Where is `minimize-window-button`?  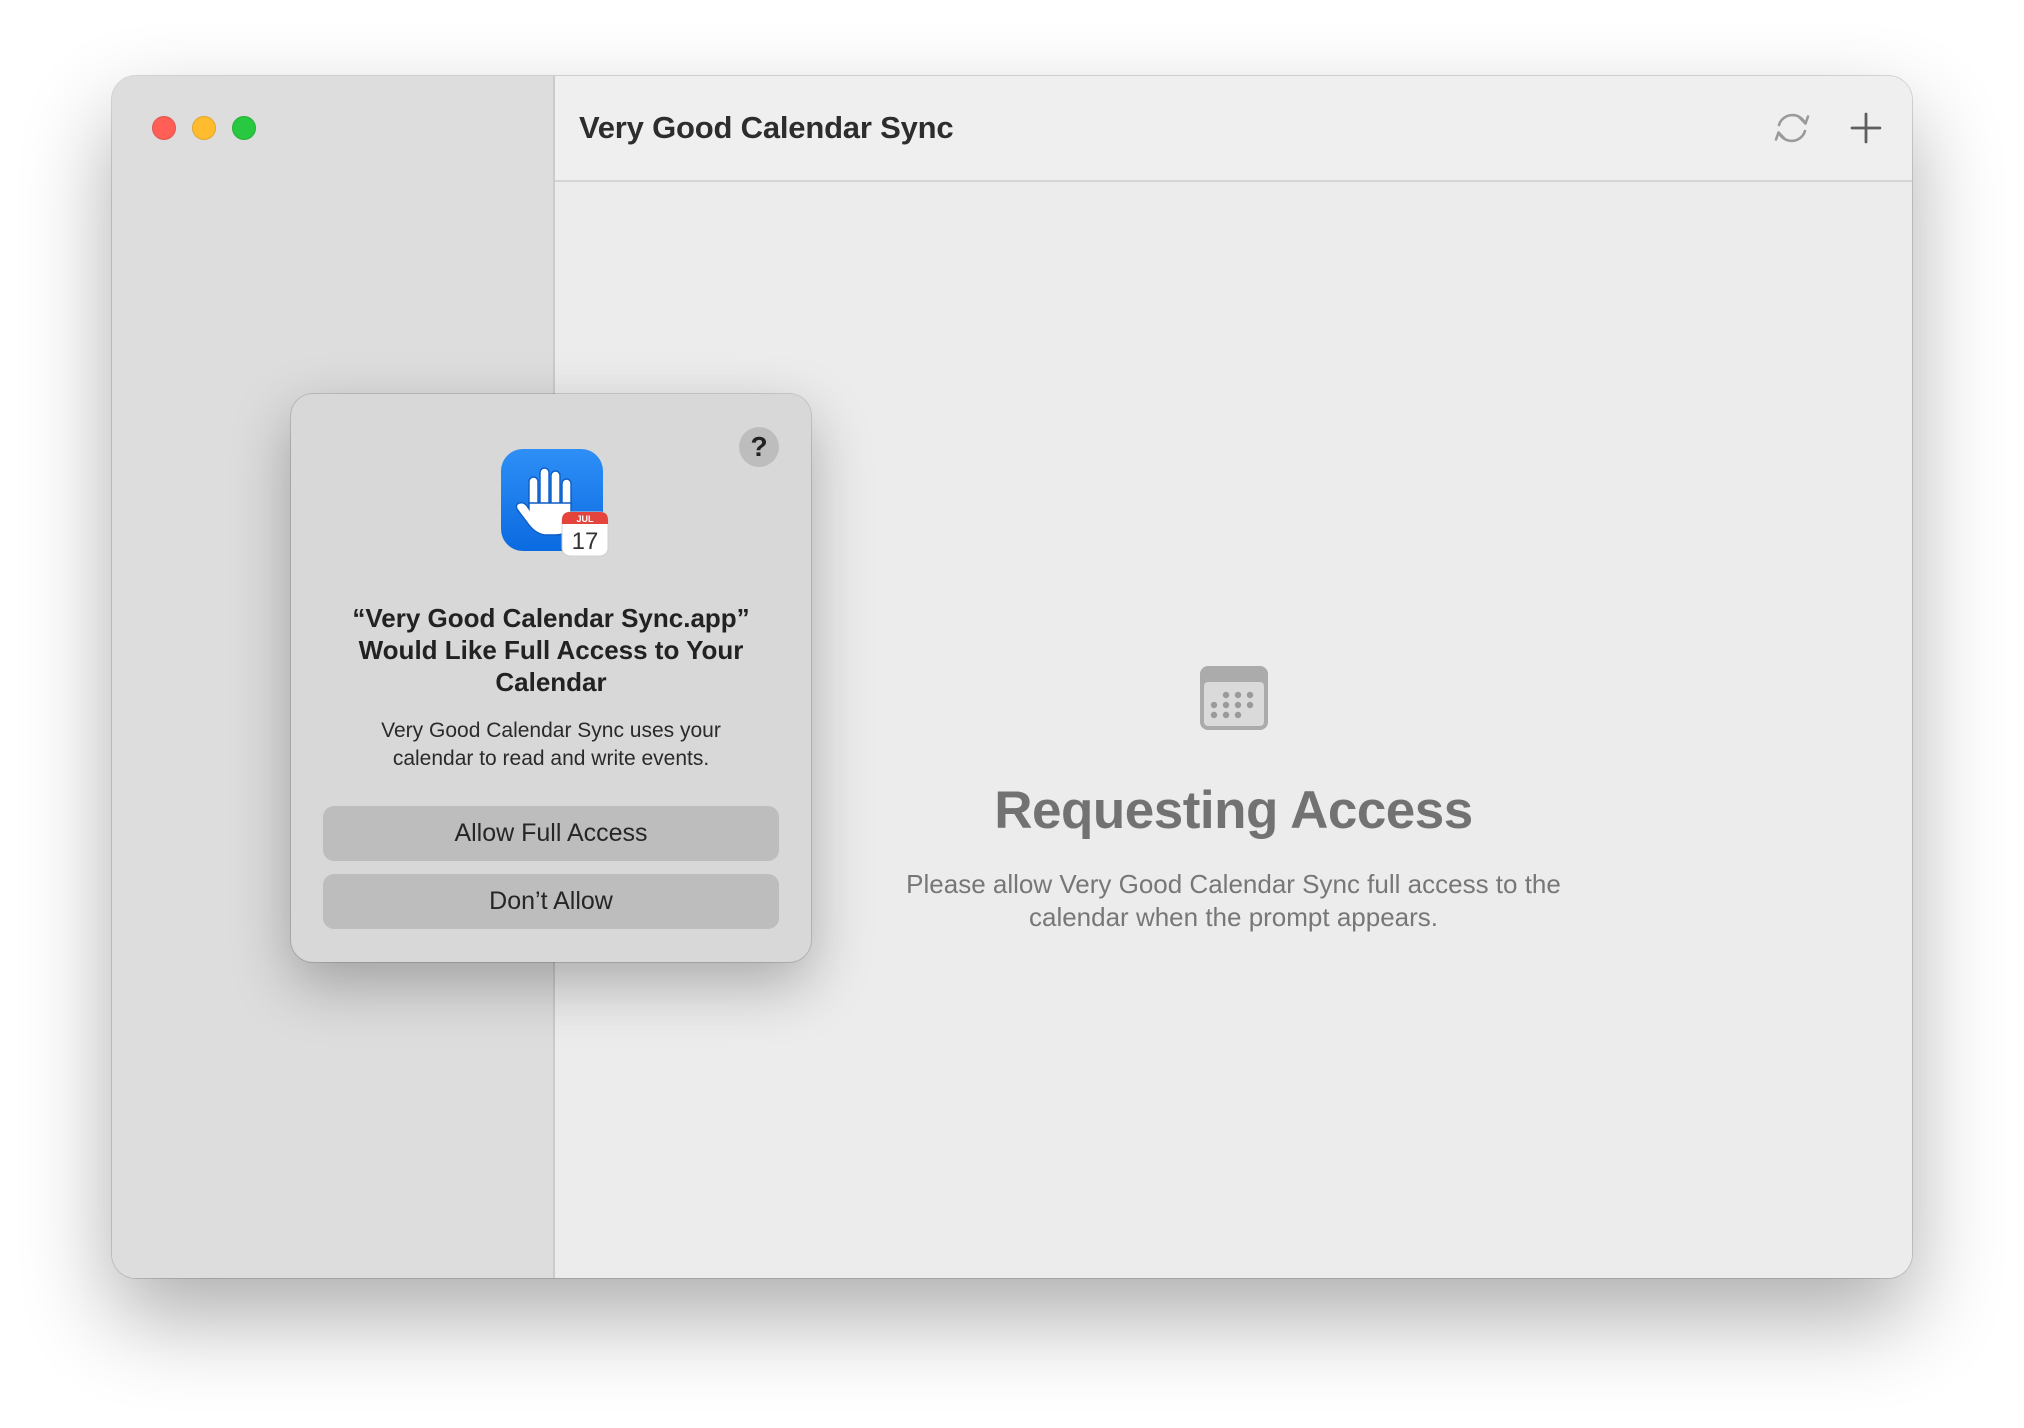 minimize-window-button is located at coordinates (204, 128).